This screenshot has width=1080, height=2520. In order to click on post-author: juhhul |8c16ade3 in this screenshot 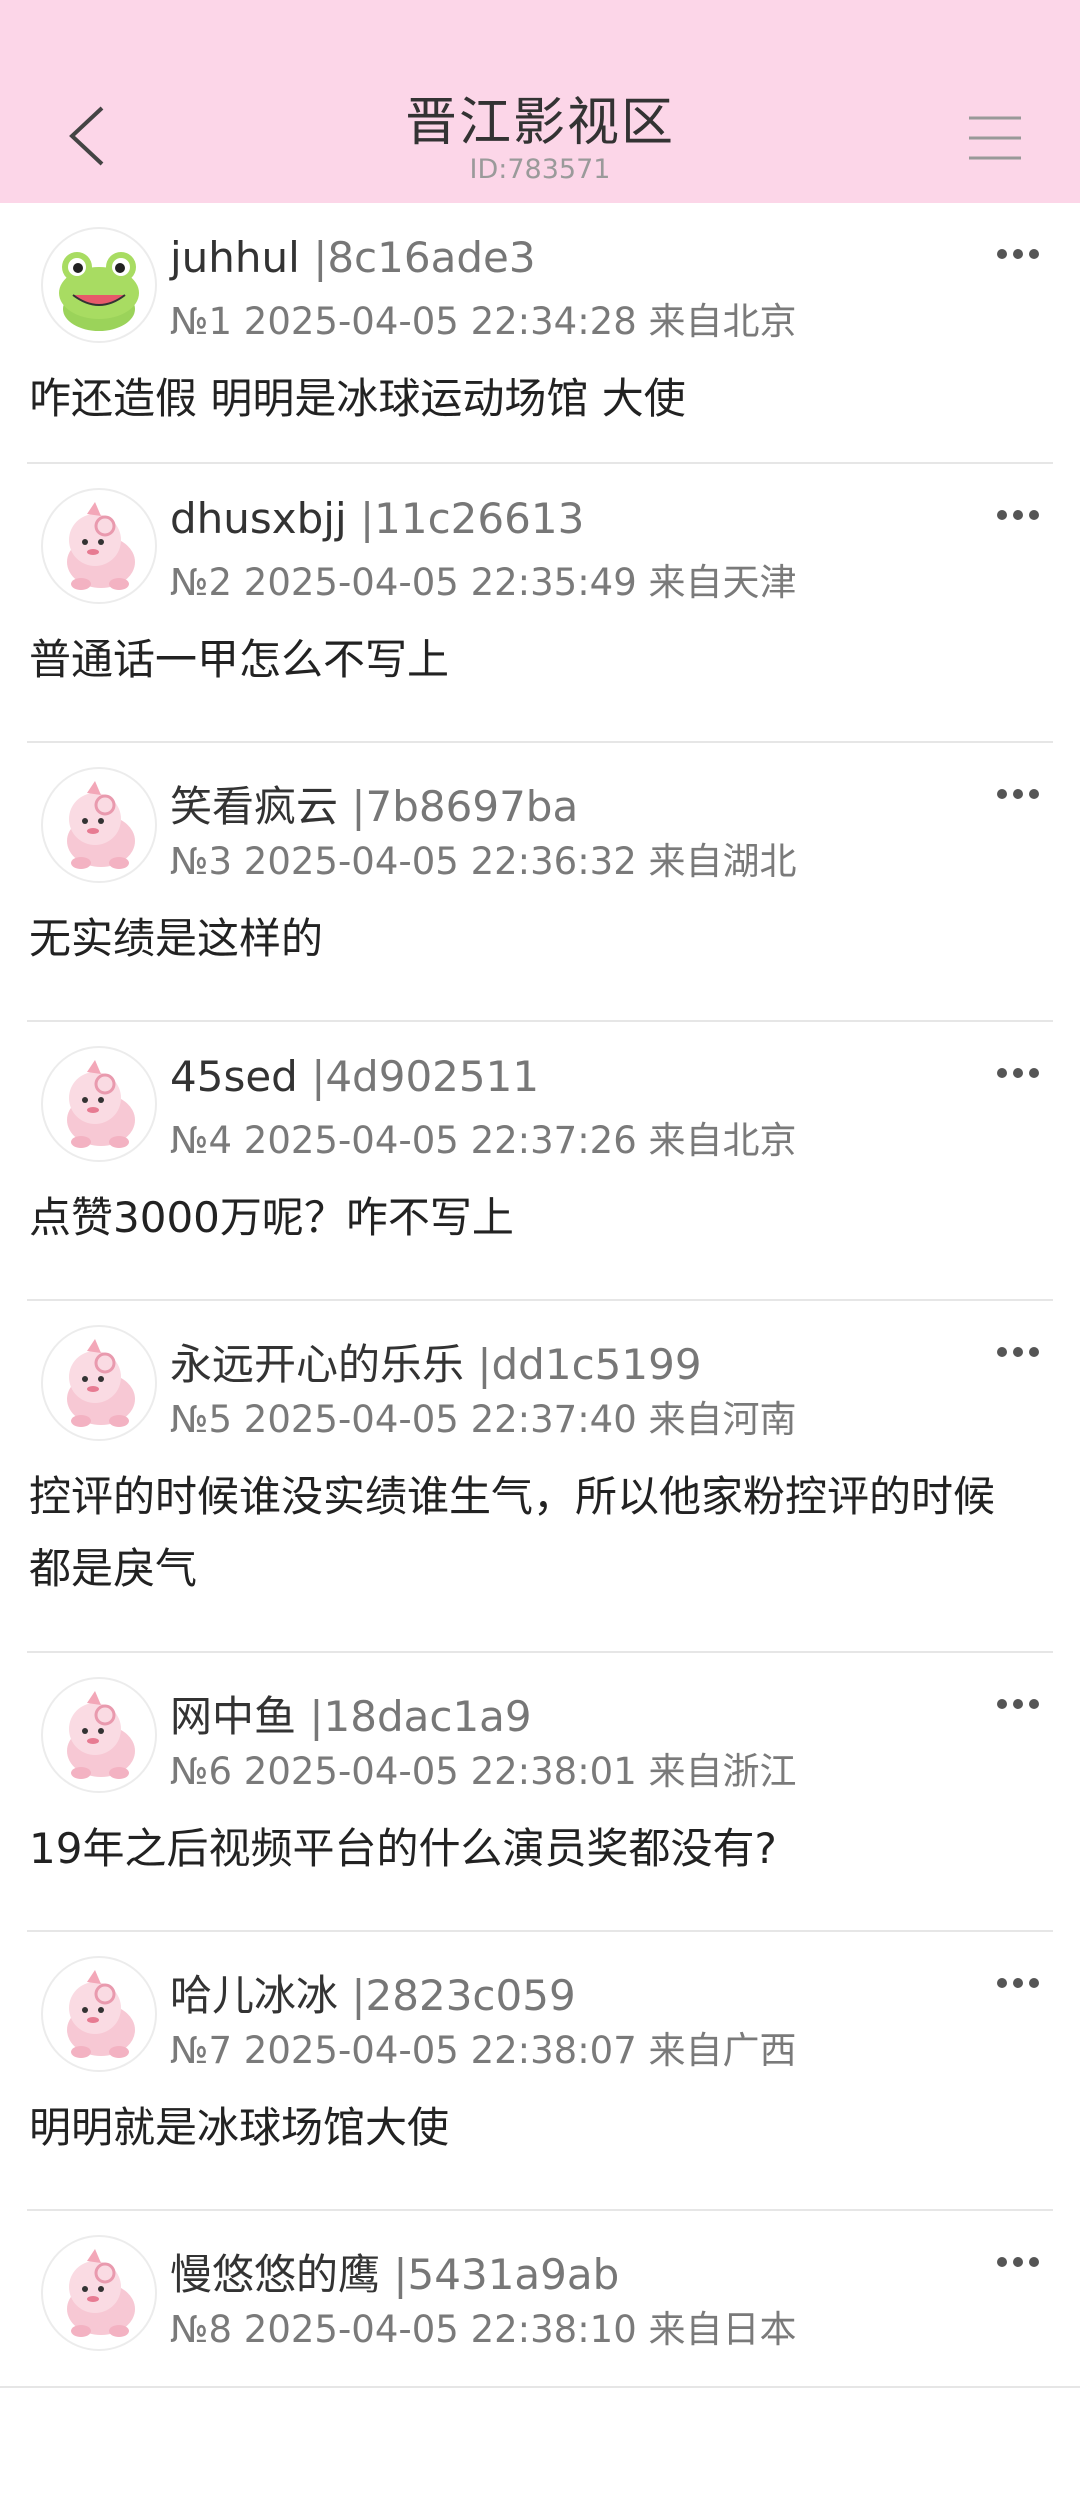, I will do `click(353, 257)`.